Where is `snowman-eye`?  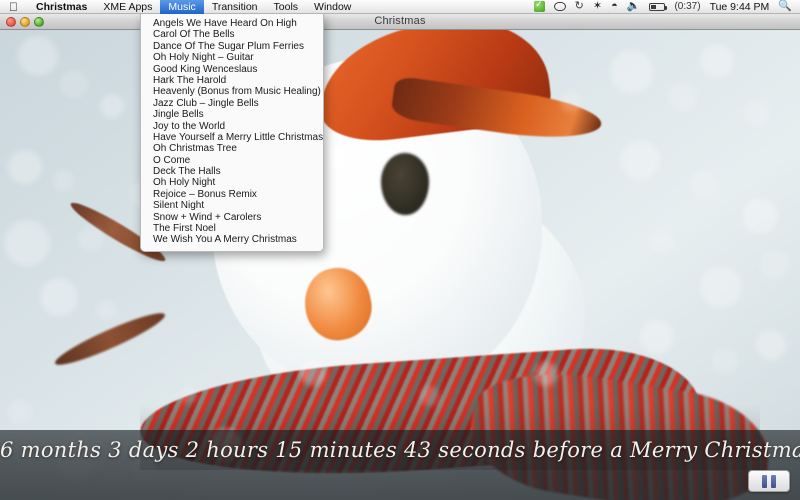
snowman-eye is located at coordinates (405, 184).